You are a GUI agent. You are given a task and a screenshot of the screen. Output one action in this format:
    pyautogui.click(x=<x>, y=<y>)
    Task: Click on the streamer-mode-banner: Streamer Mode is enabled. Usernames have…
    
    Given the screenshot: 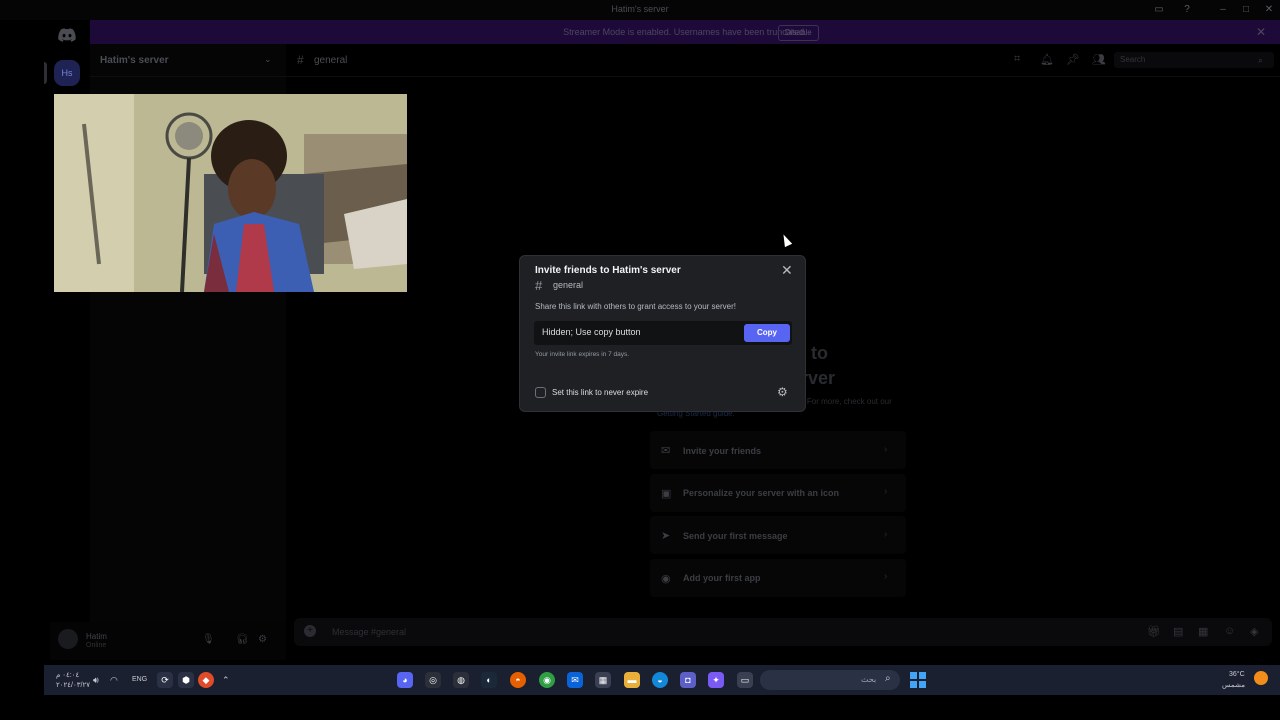 What is the action you would take?
    pyautogui.click(x=685, y=32)
    